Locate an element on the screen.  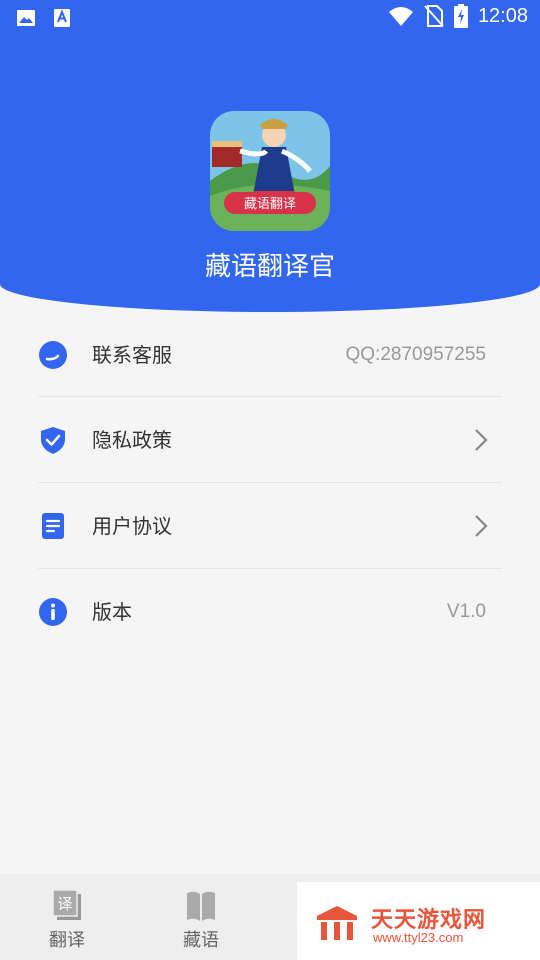
wifi-icon is located at coordinates (400, 16).